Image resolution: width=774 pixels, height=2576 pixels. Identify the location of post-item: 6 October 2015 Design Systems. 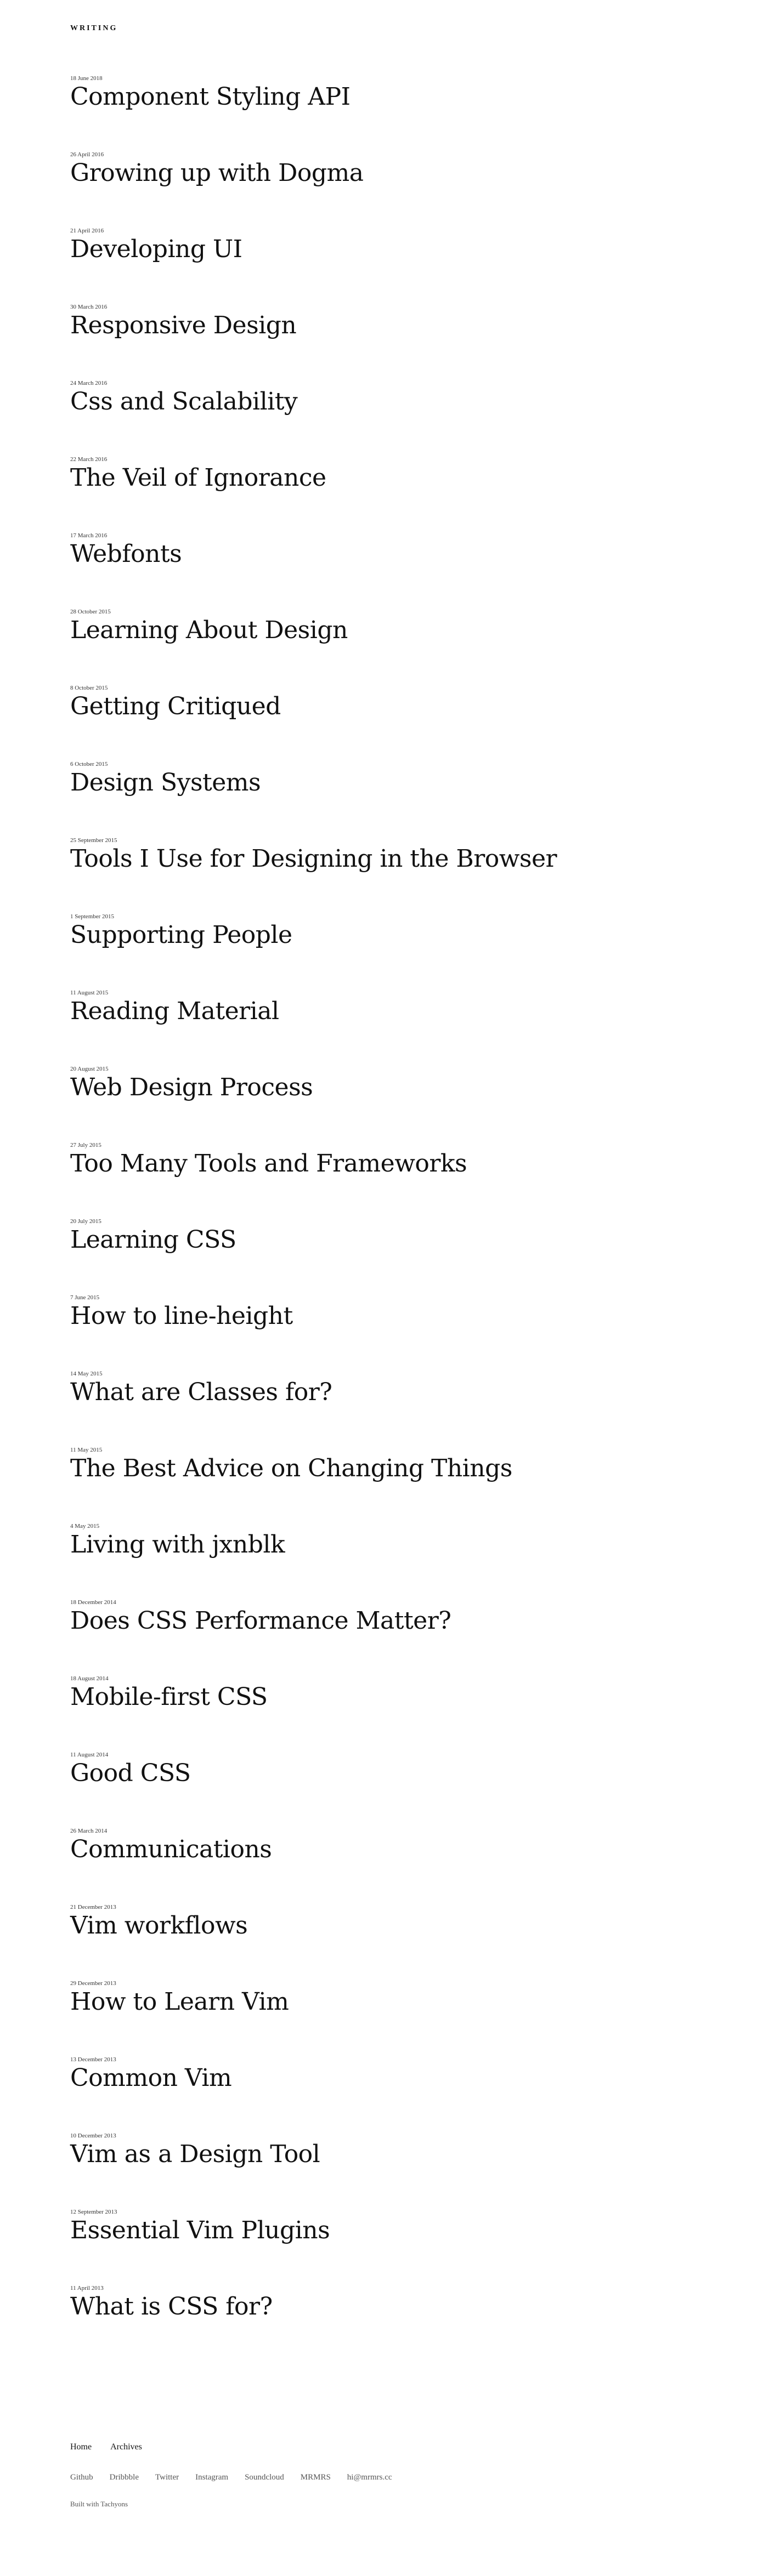
(385, 798).